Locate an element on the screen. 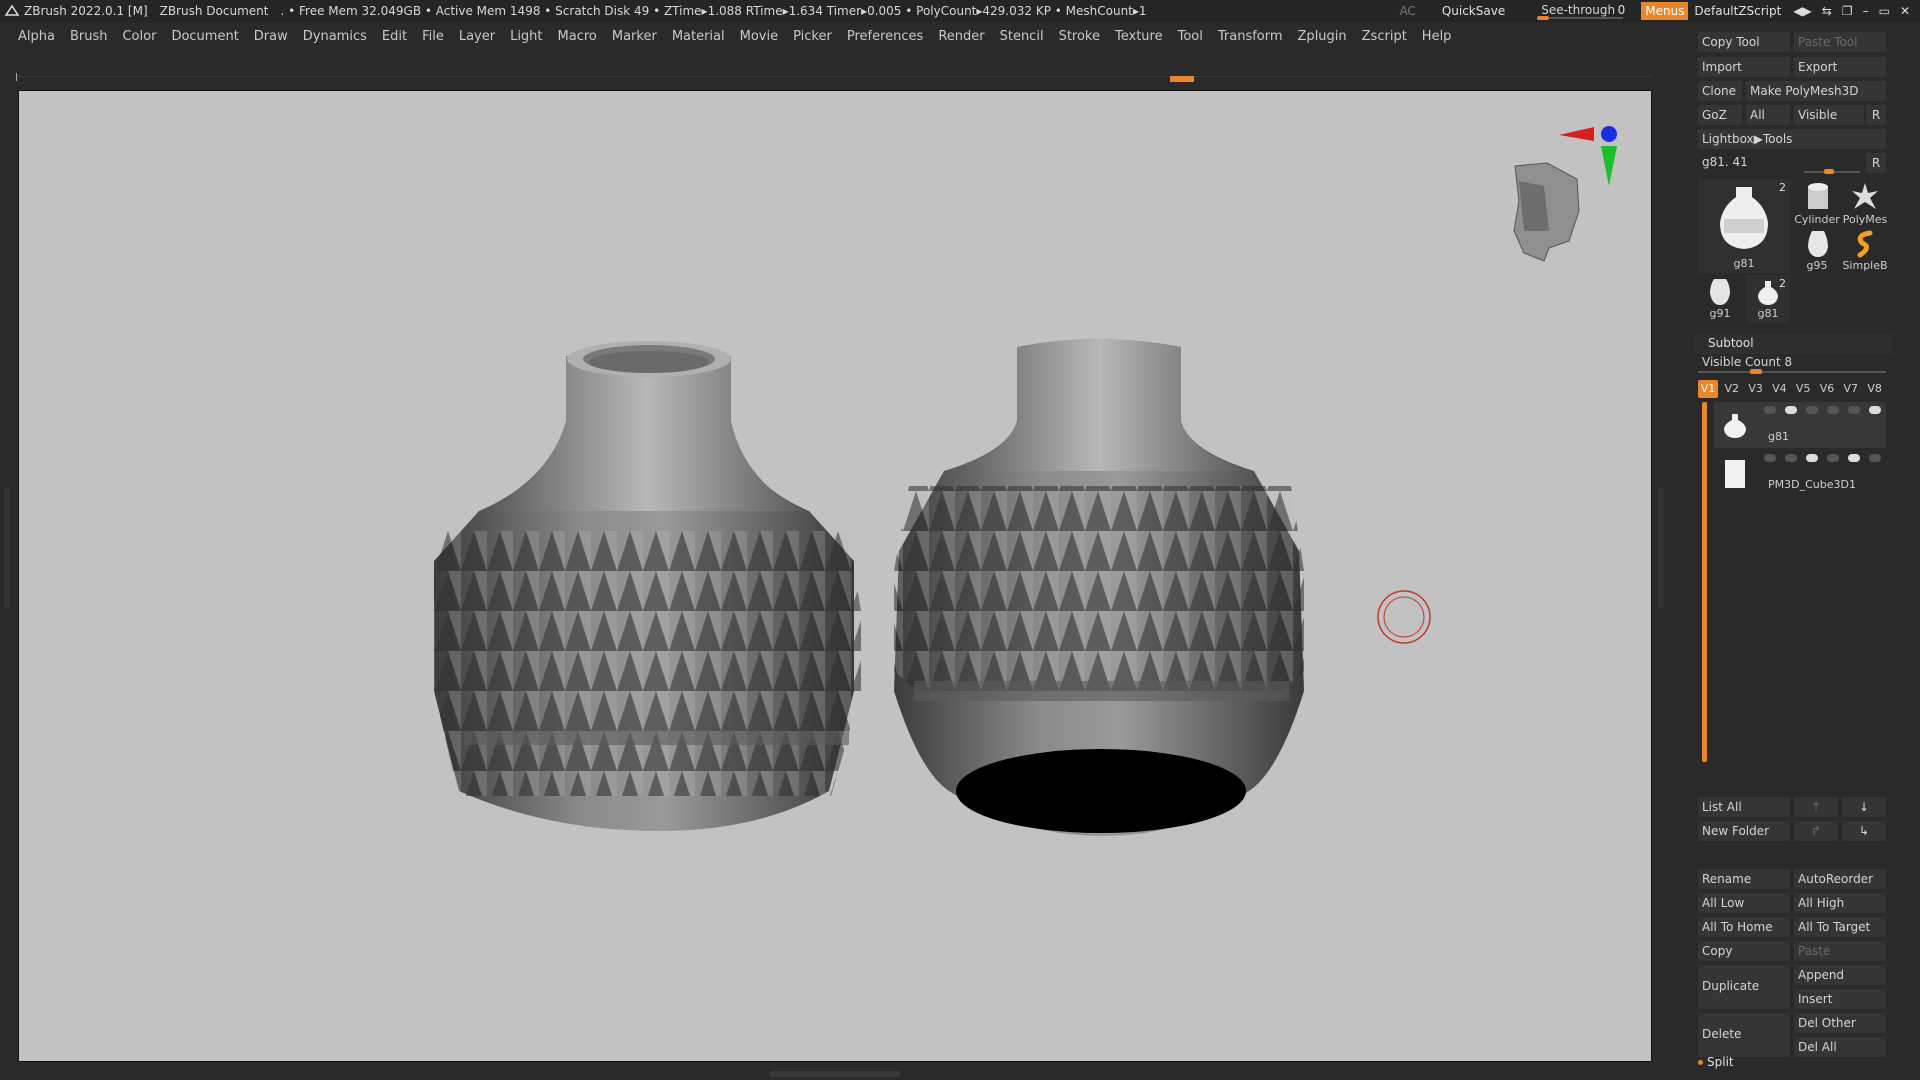 This screenshot has width=1920, height=1080. del-other-button: Del Other is located at coordinates (1840, 1023).